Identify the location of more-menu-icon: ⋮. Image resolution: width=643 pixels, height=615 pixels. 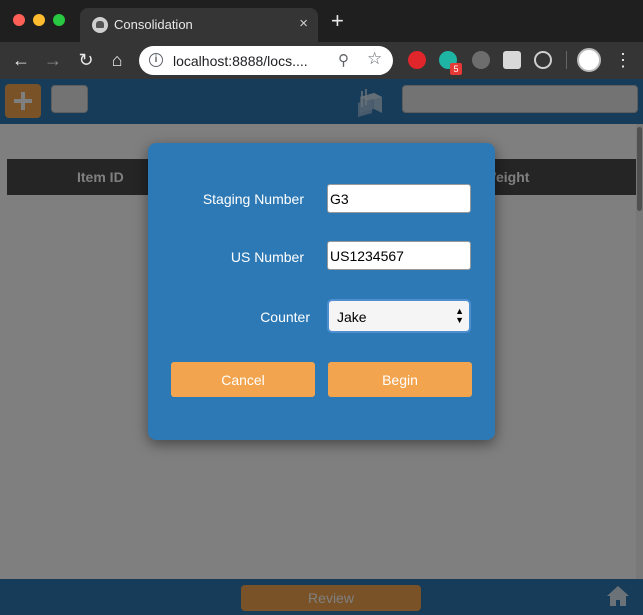
(623, 60).